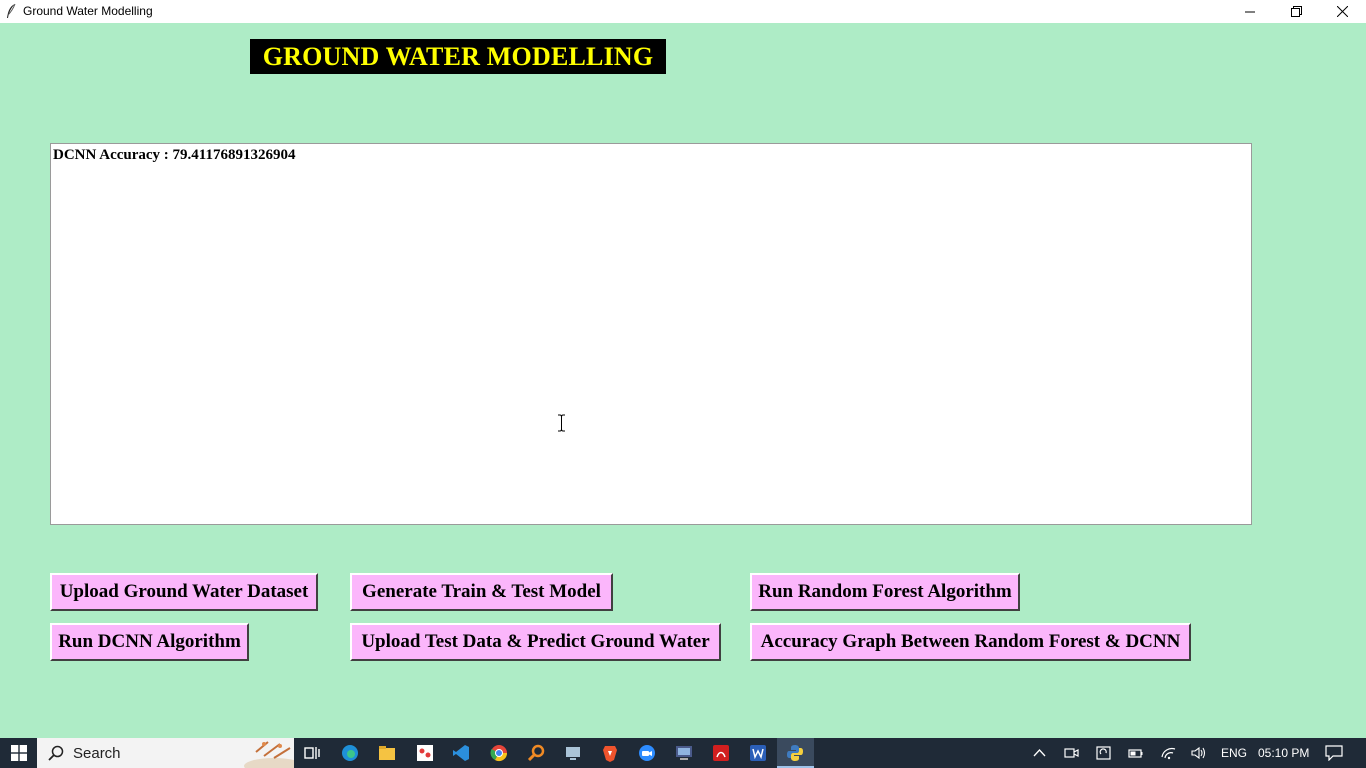 The width and height of the screenshot is (1366, 768). I want to click on search-tool-icon, so click(536, 753).